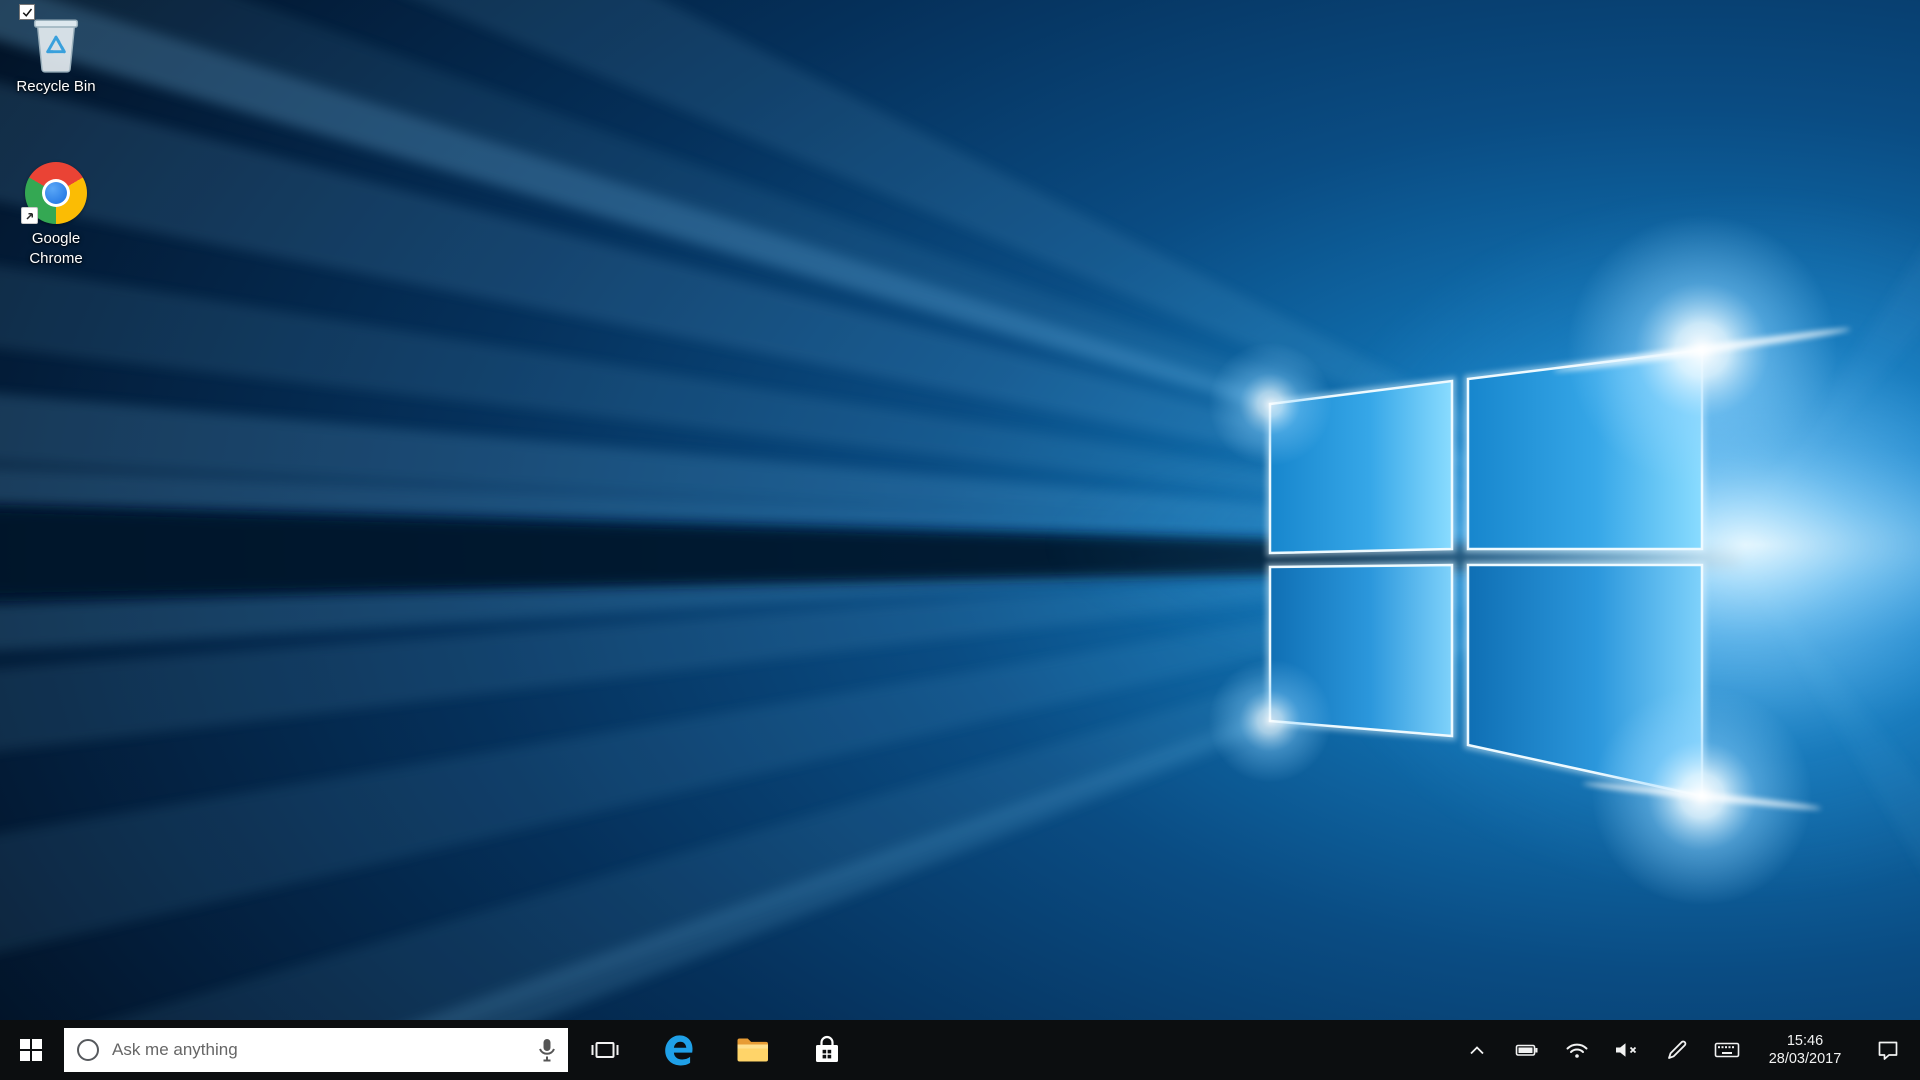 This screenshot has height=1080, width=1920. What do you see at coordinates (1805, 1059) in the screenshot?
I see `clock-date: 28/03/2017` at bounding box center [1805, 1059].